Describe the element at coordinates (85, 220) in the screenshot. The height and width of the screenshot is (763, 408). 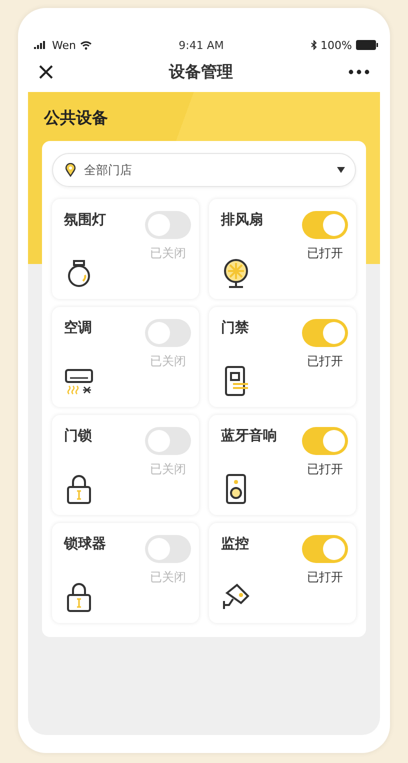
I see `device-name: 氛围灯` at that location.